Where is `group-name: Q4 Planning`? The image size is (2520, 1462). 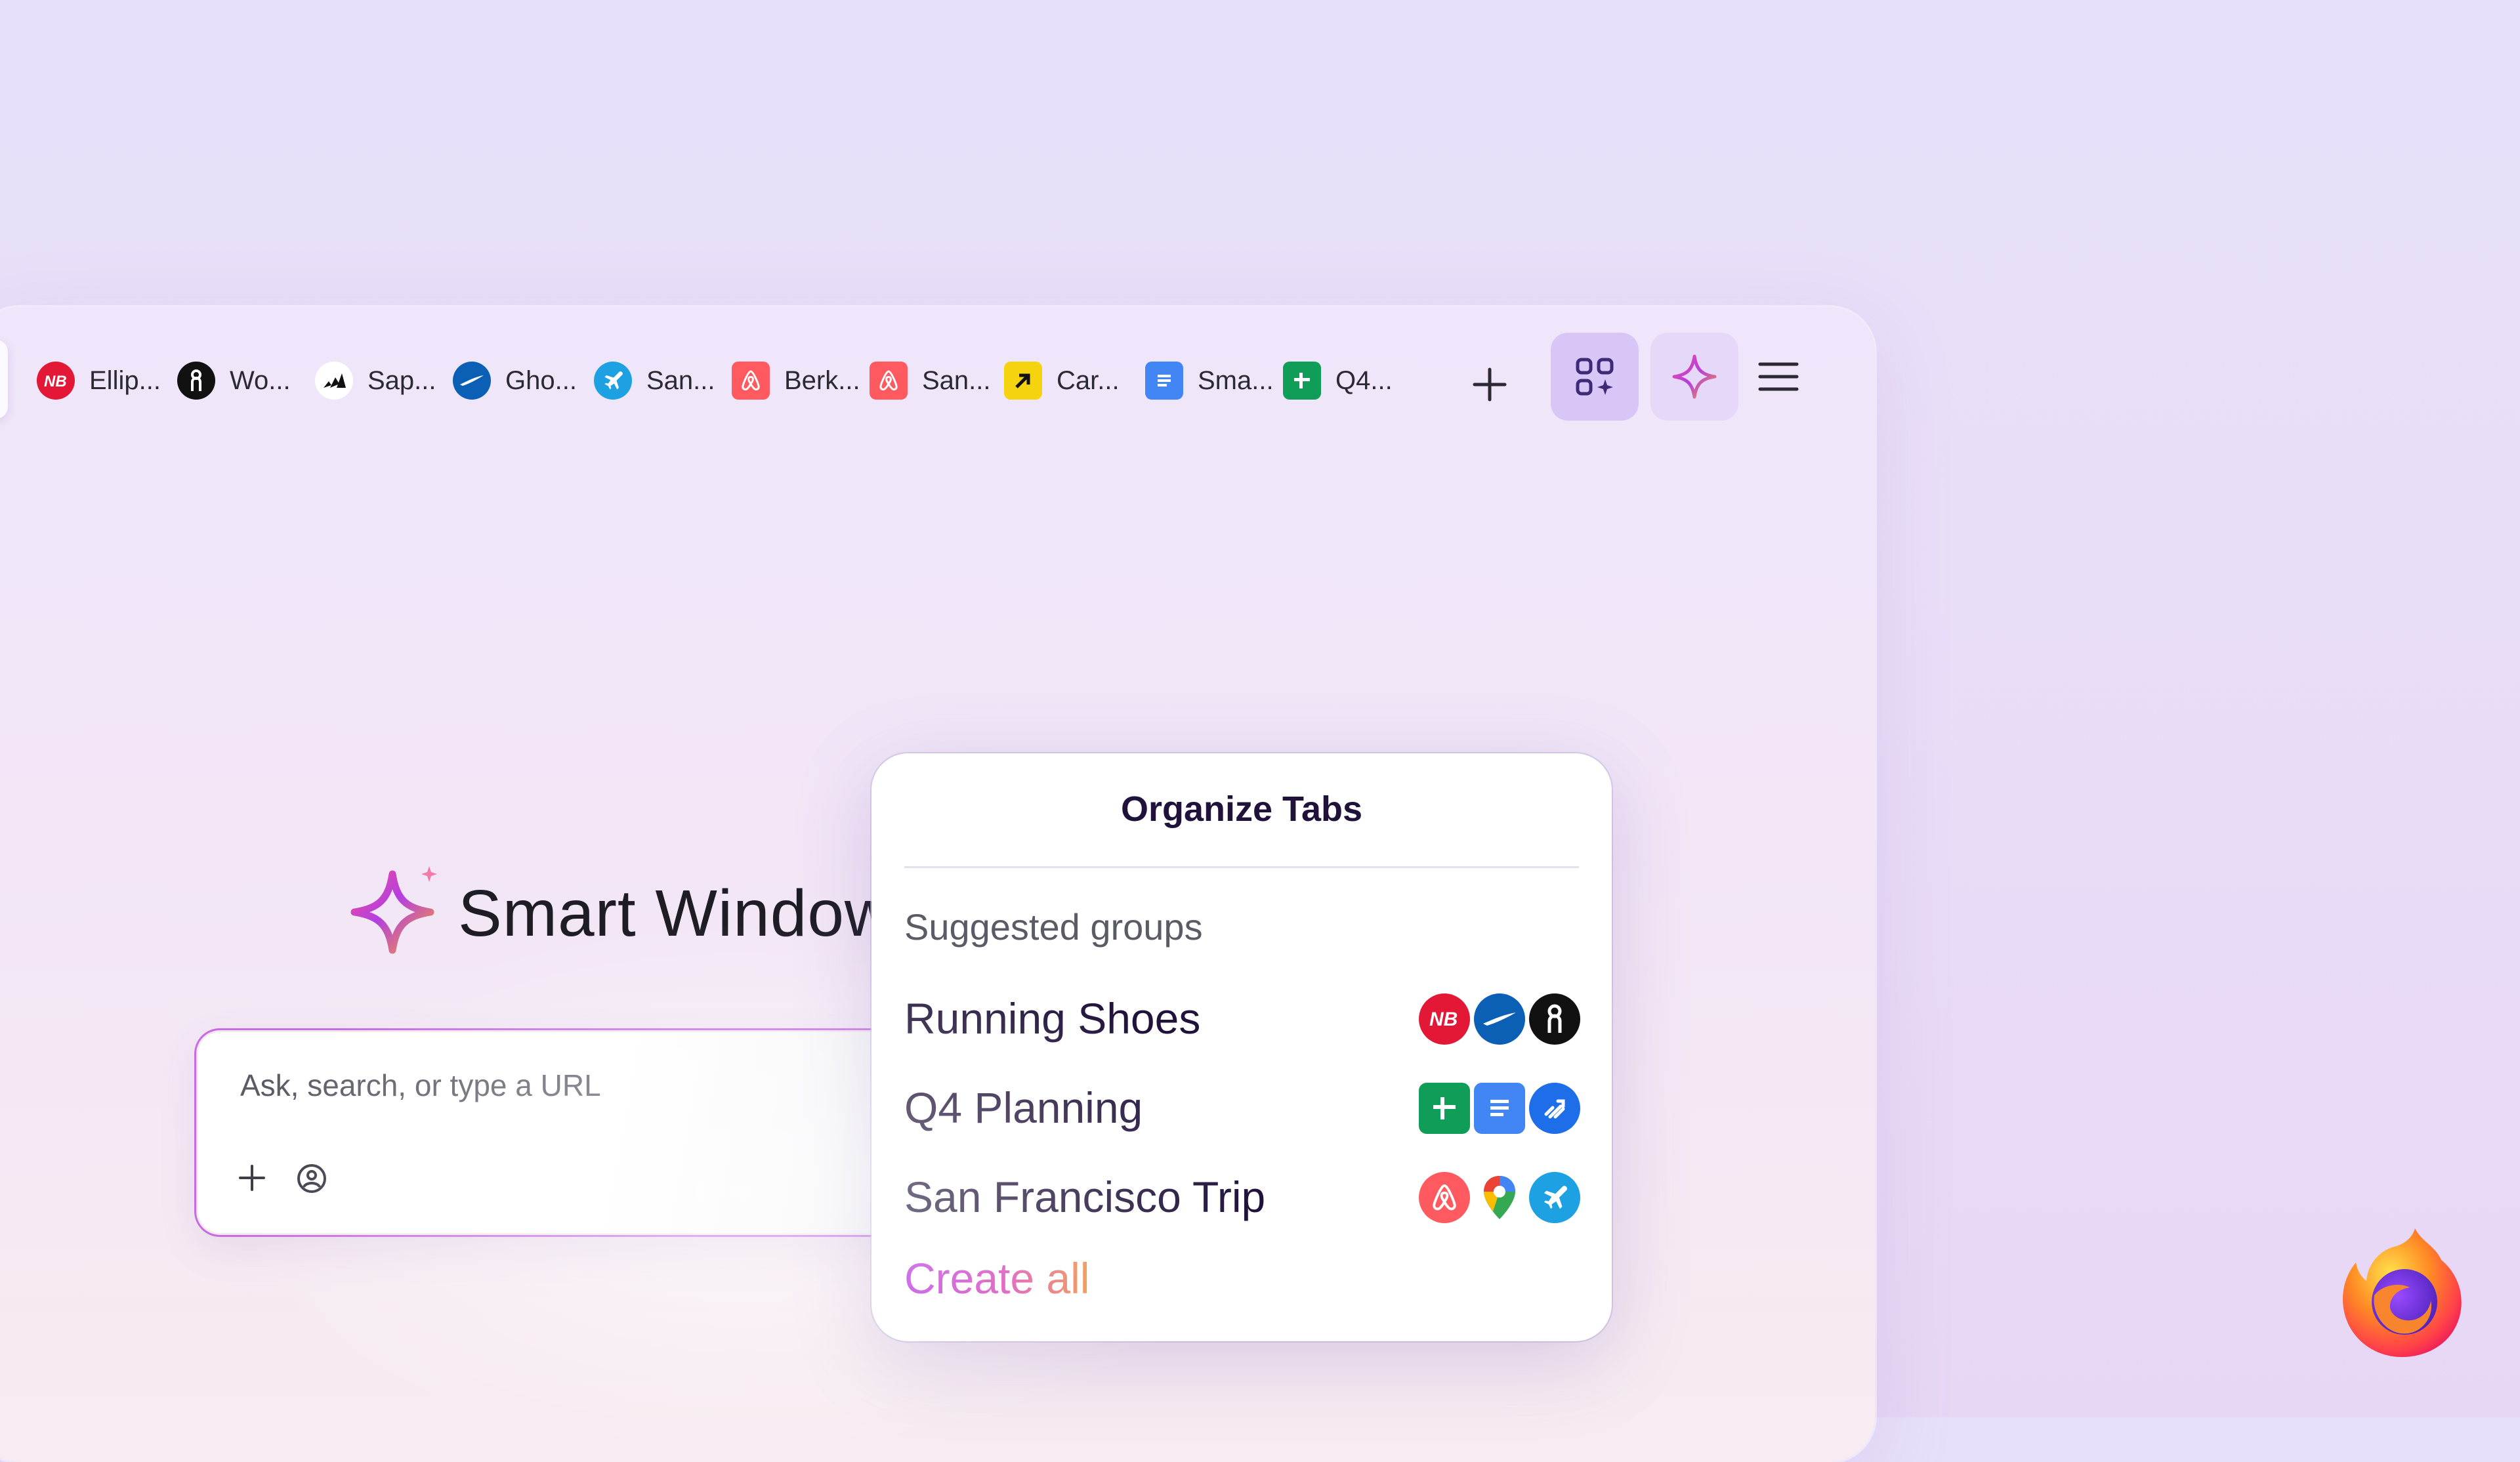 group-name: Q4 Planning is located at coordinates (1023, 1107).